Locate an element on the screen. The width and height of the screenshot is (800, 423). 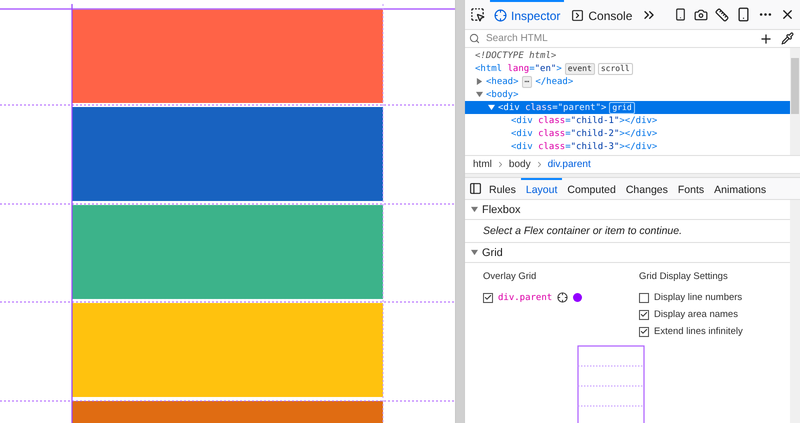
markup-line: <div class="child-2"></div> is located at coordinates (584, 133).